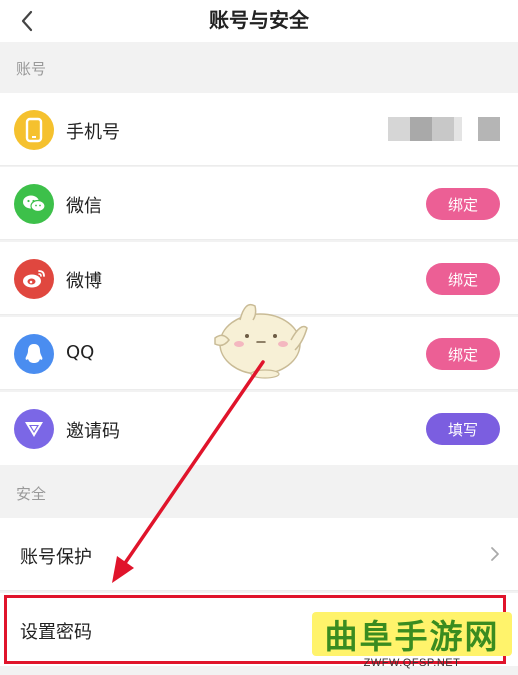  Describe the element at coordinates (34, 130) in the screenshot. I see `phone-icon` at that location.